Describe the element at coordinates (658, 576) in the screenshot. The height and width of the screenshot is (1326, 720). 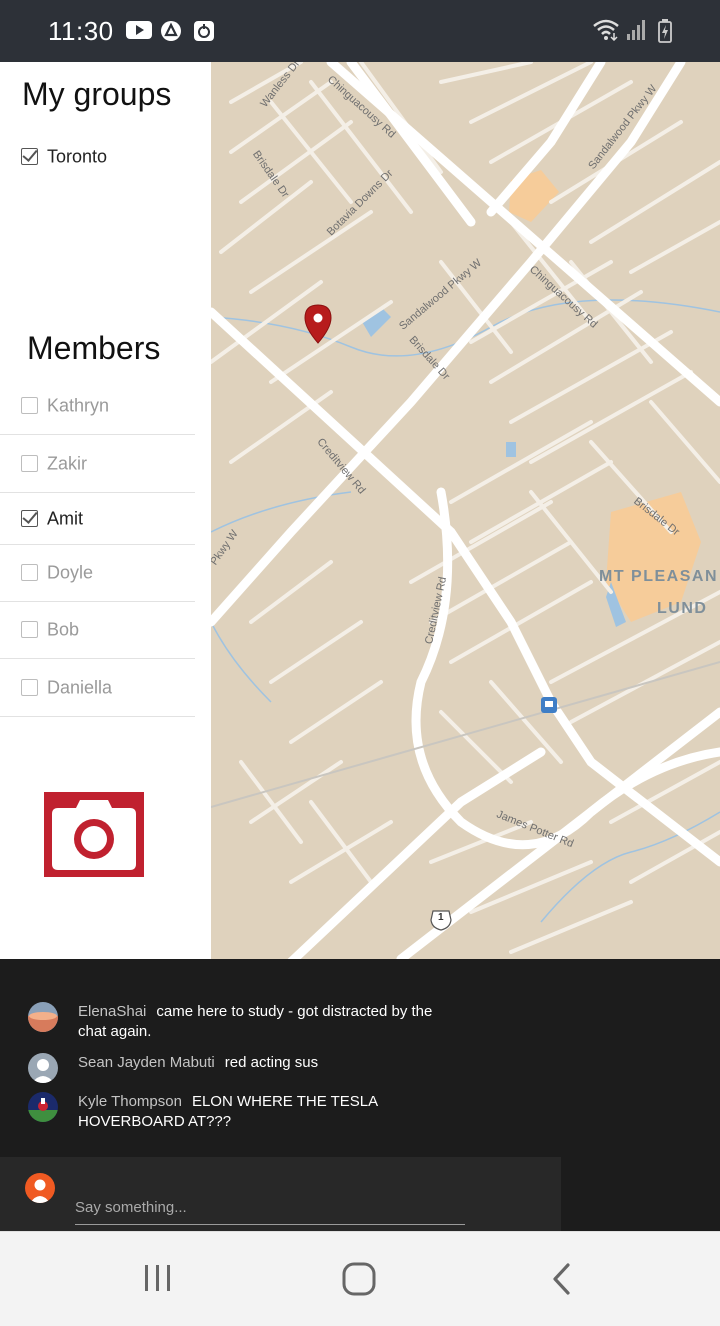
I see `area-label: MT PLEASAN` at that location.